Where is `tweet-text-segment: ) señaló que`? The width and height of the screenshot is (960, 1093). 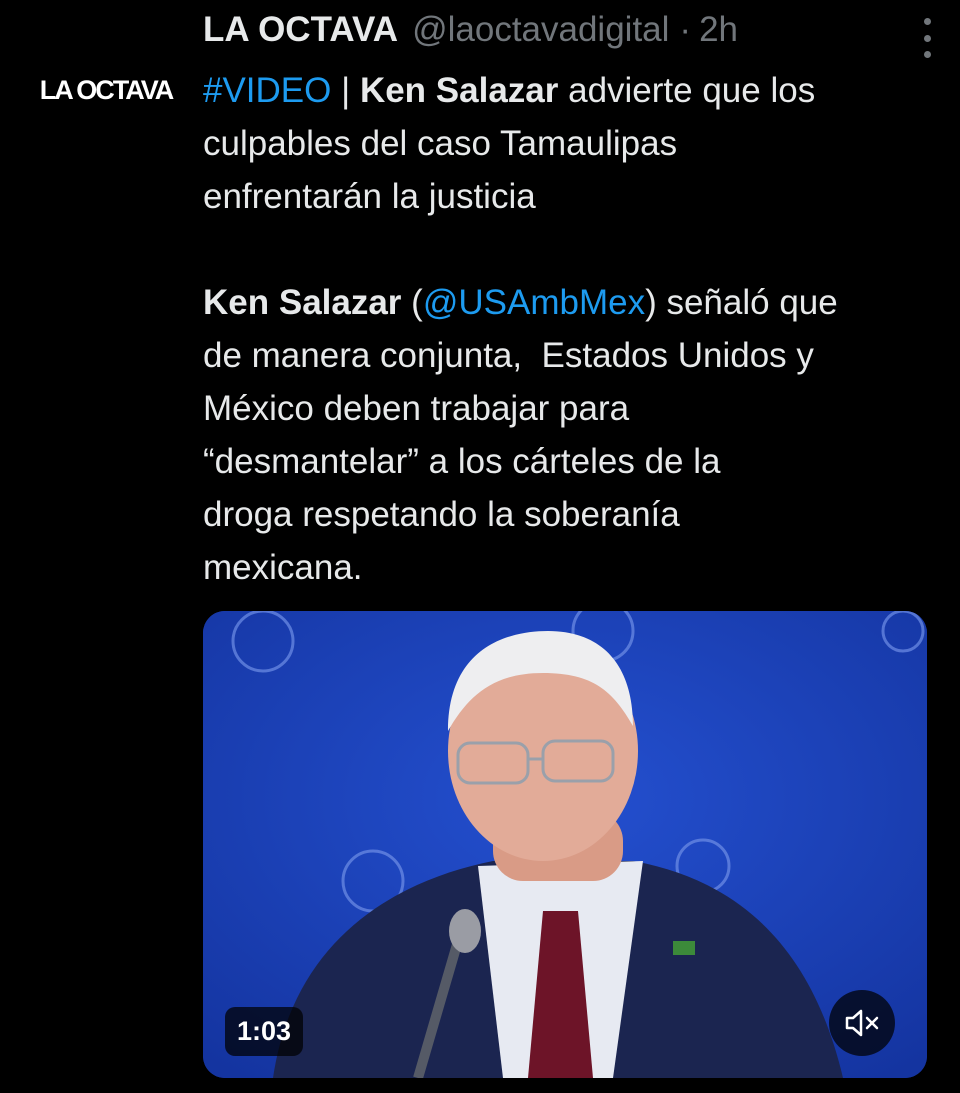
tweet-text-segment: ) señaló que is located at coordinates (741, 302).